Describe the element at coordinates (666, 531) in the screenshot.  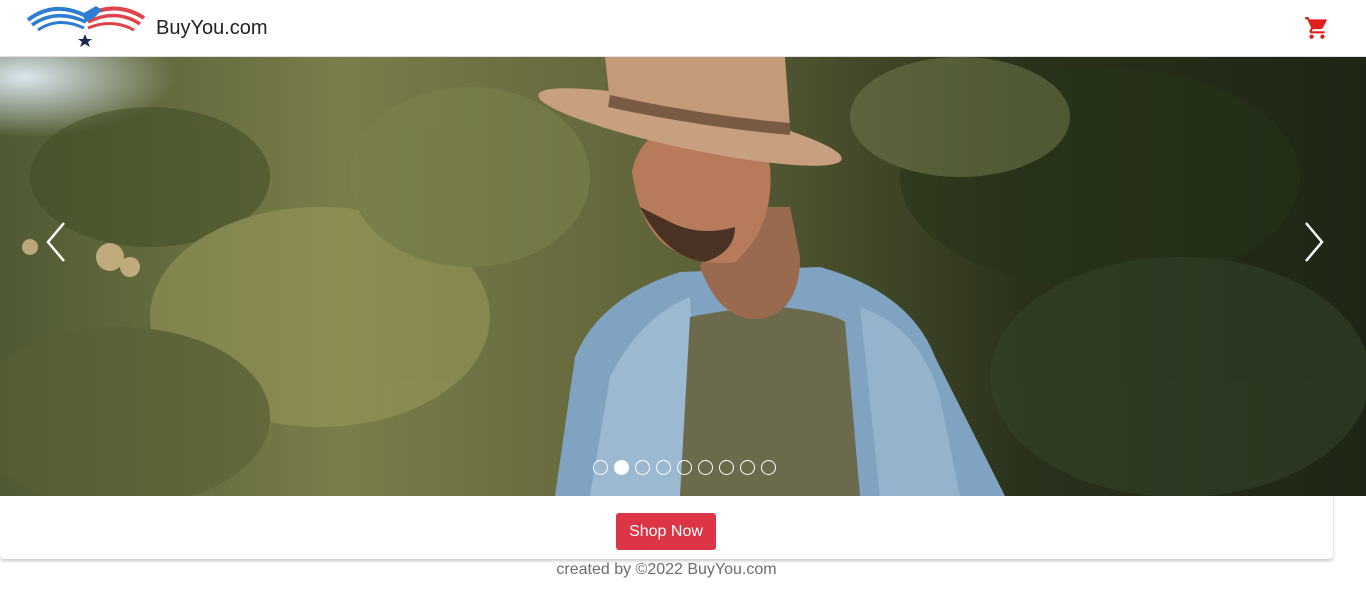
I see `shop-now-button: Shop Now` at that location.